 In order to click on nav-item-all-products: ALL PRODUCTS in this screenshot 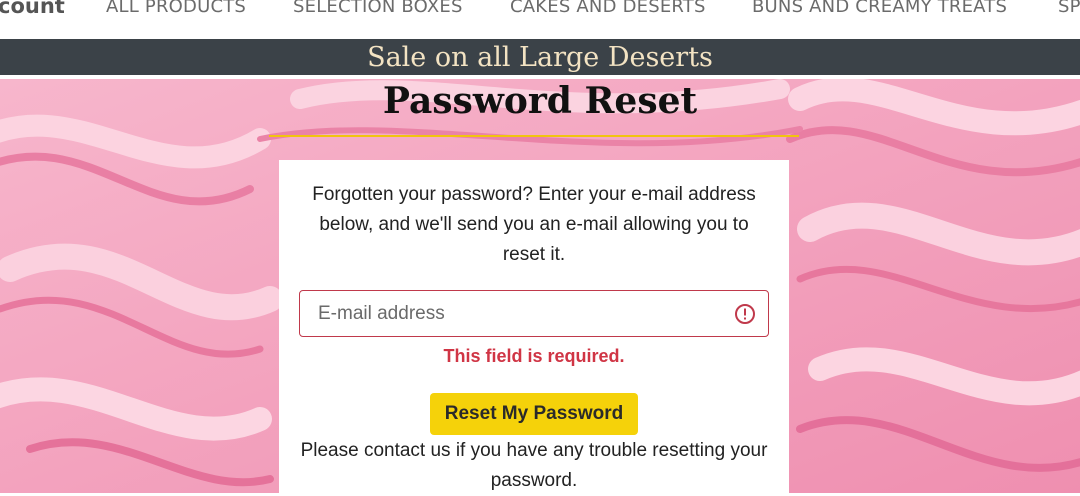, I will do `click(176, 8)`.